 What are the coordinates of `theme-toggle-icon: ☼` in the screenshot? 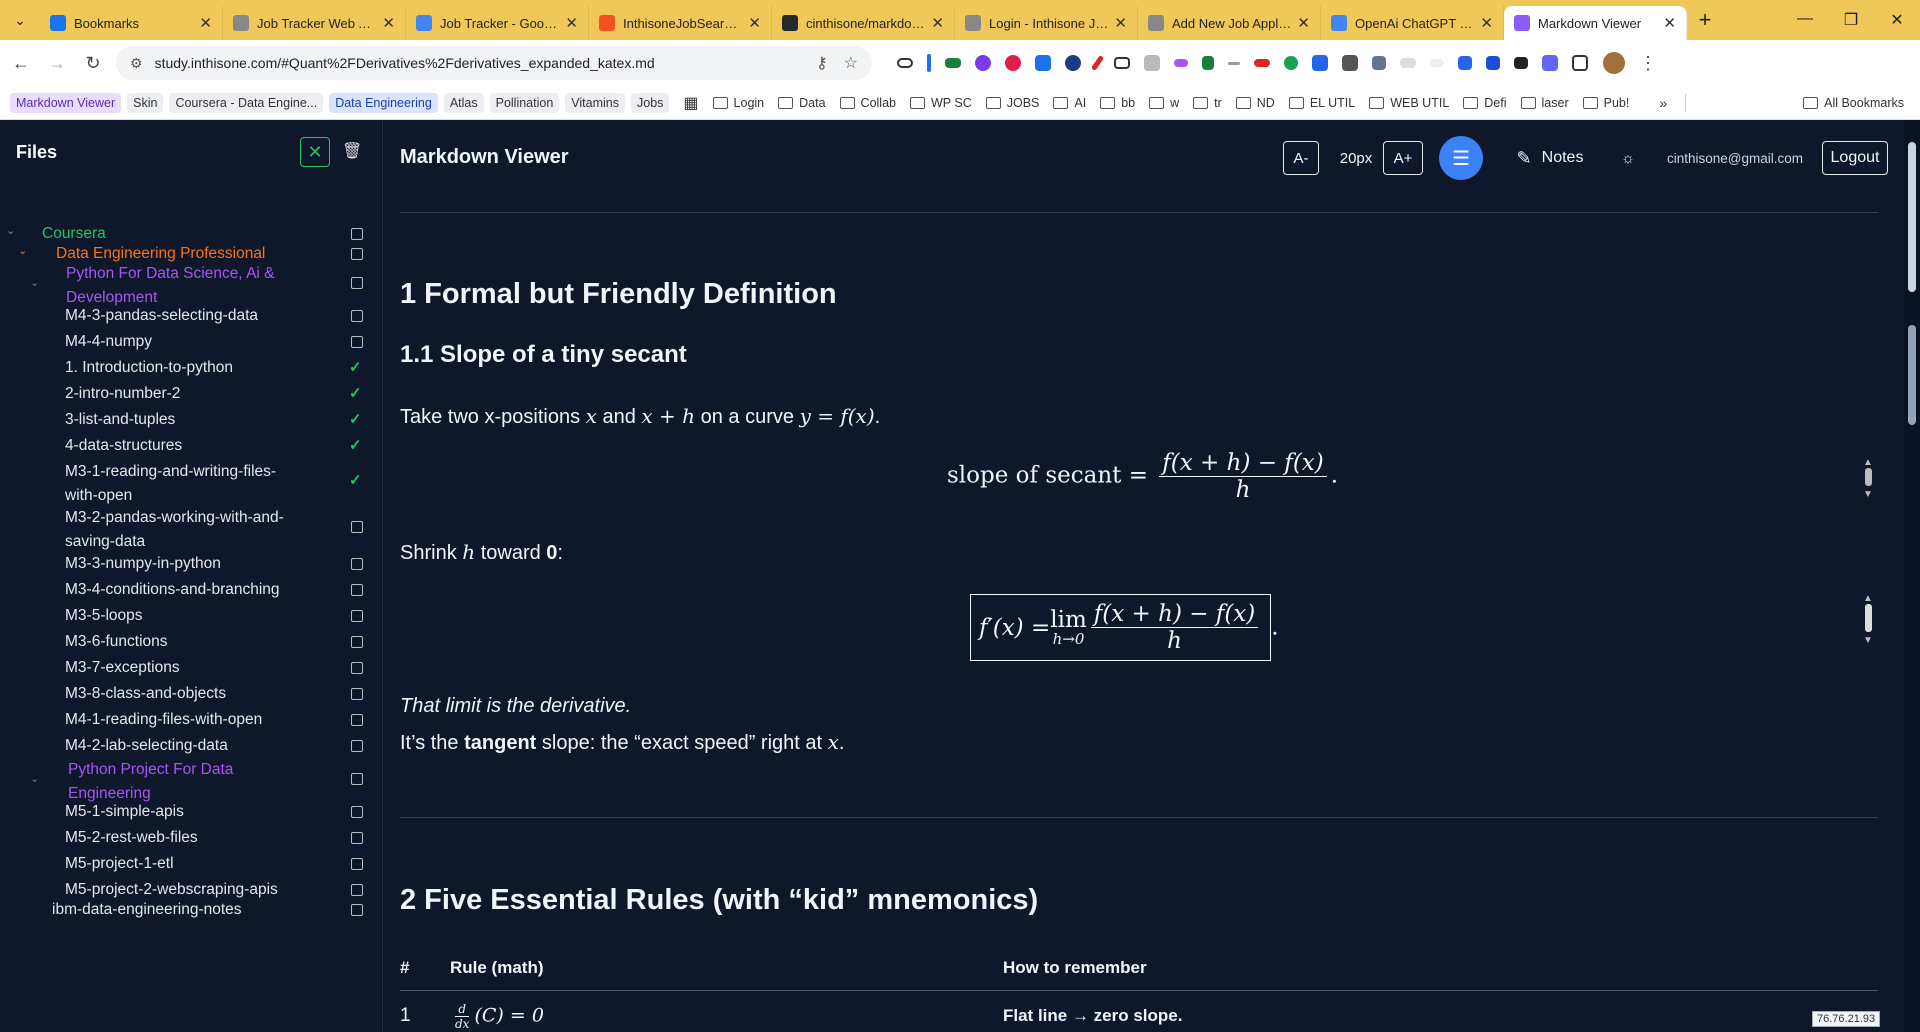 It's located at (1628, 158).